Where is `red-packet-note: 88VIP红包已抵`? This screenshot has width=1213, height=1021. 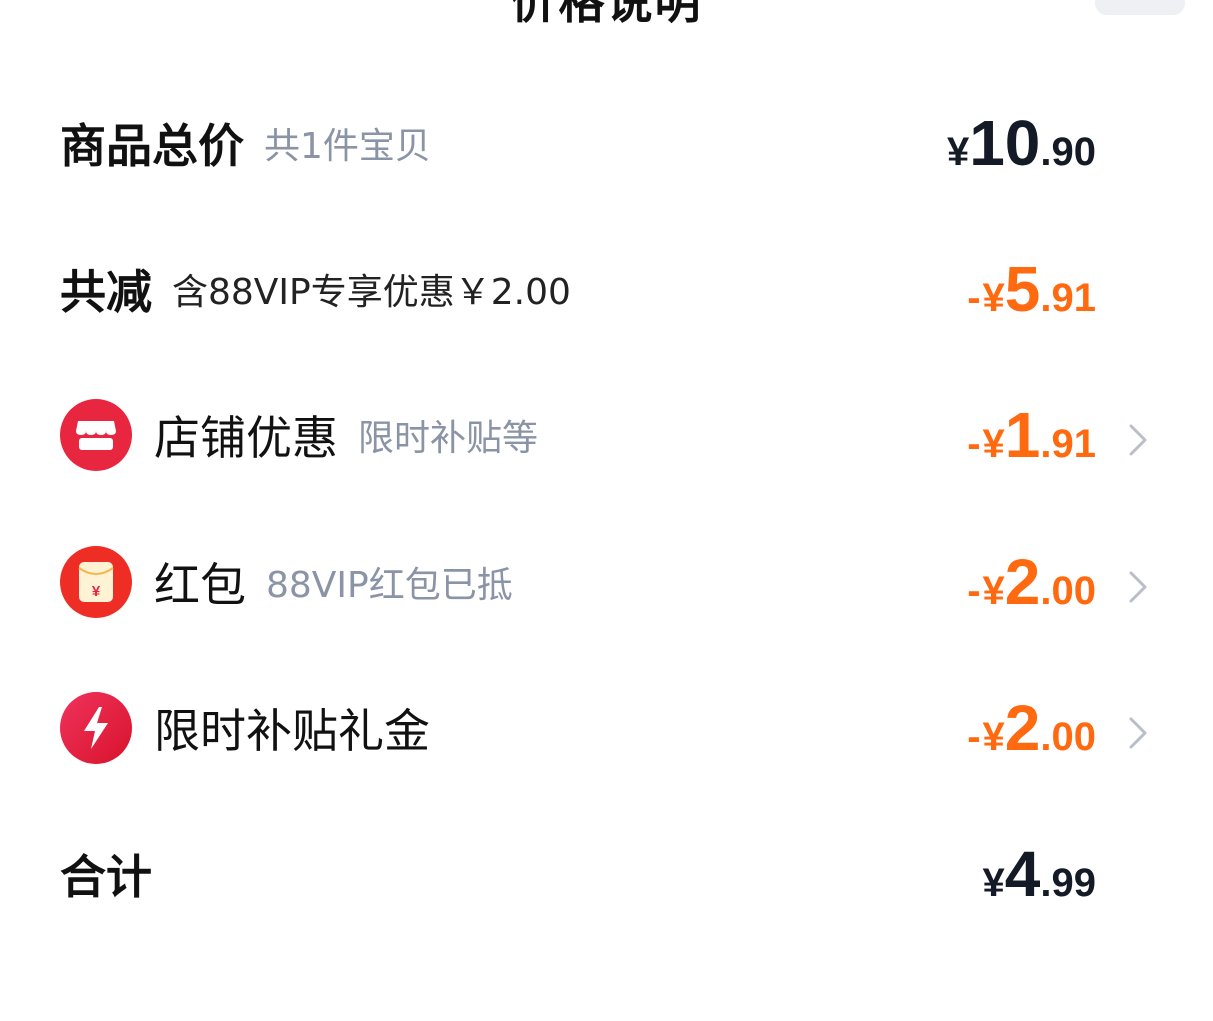 red-packet-note: 88VIP红包已抵 is located at coordinates (389, 585).